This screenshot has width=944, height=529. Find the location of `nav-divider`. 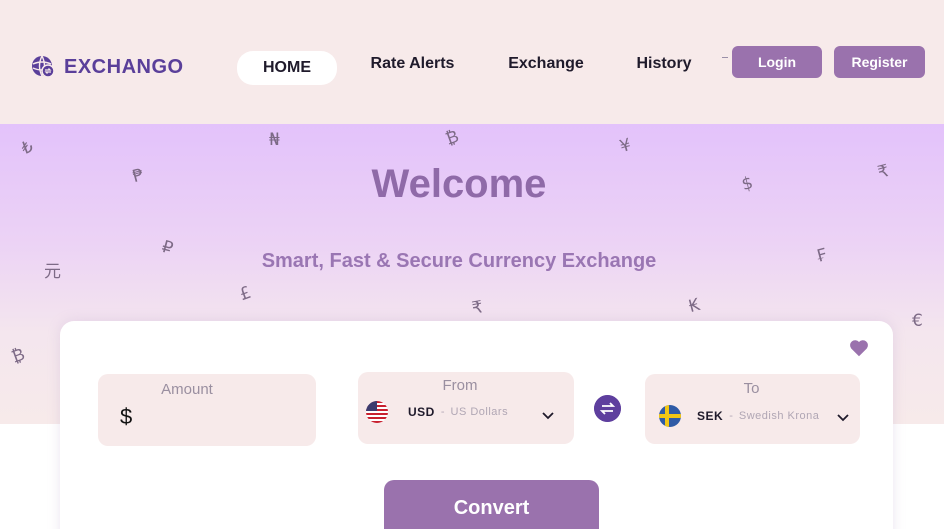

nav-divider is located at coordinates (725, 57).